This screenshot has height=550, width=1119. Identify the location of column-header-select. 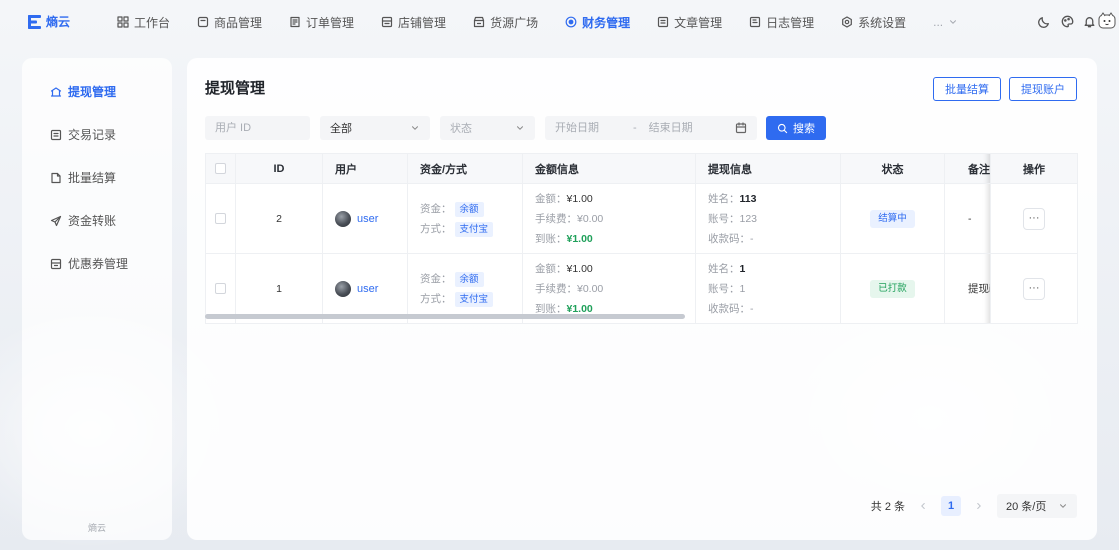
(220, 168).